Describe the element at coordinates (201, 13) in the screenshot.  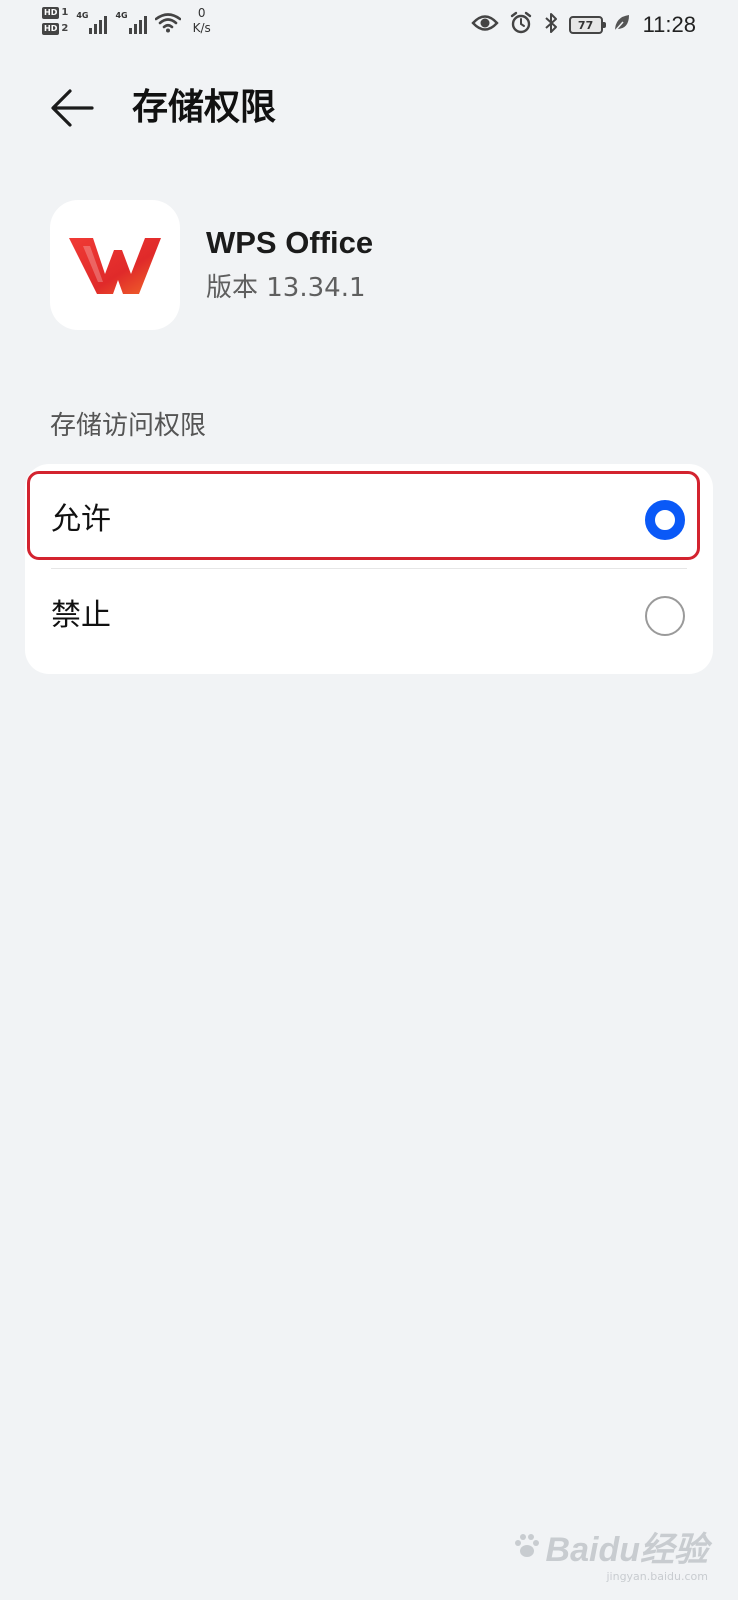
I see `speed-value: 0` at that location.